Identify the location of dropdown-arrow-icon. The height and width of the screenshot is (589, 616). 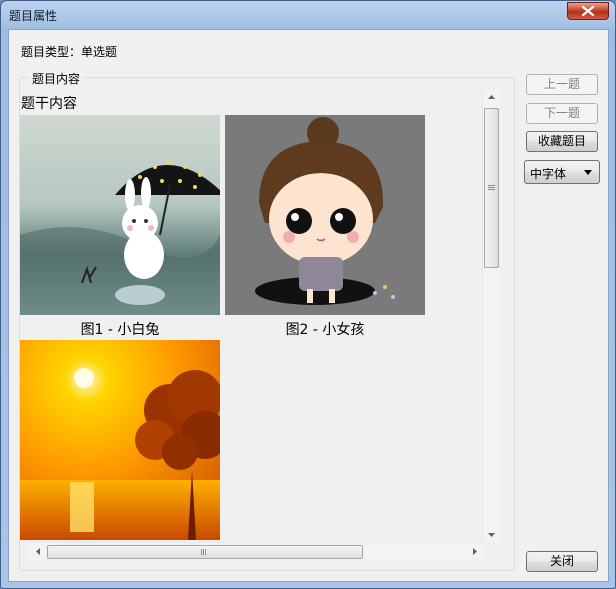
(588, 172).